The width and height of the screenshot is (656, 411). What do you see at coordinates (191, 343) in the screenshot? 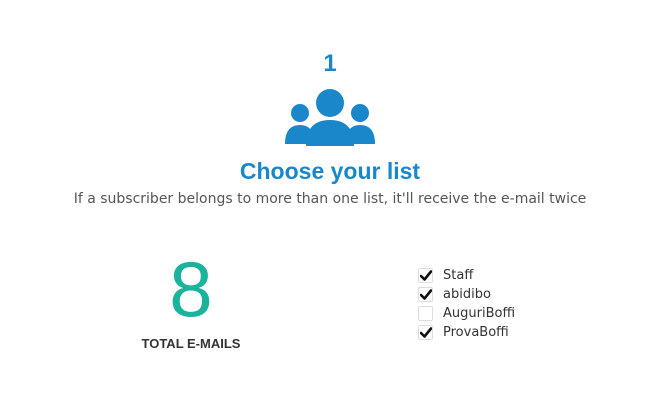
I see `total-emails-label: TOTAL E-MAILS` at bounding box center [191, 343].